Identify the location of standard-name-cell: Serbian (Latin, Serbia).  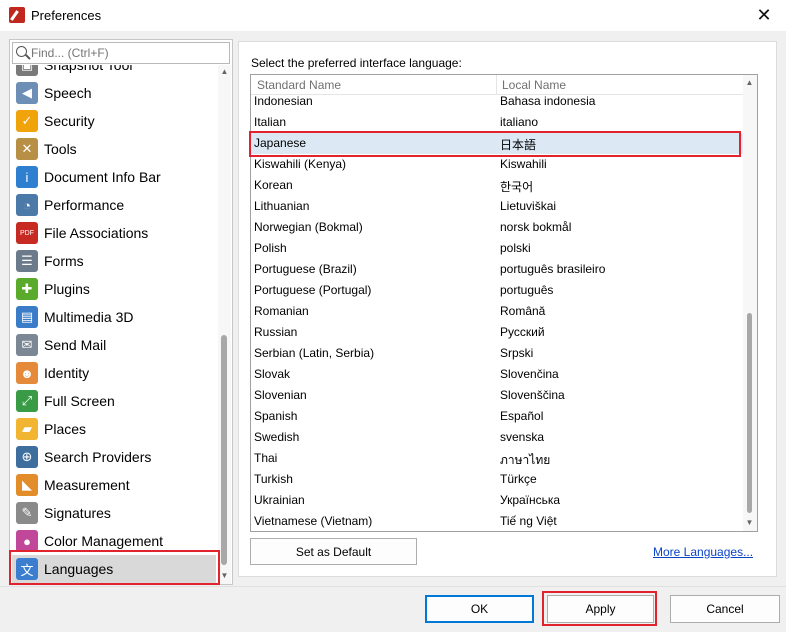
(314, 353).